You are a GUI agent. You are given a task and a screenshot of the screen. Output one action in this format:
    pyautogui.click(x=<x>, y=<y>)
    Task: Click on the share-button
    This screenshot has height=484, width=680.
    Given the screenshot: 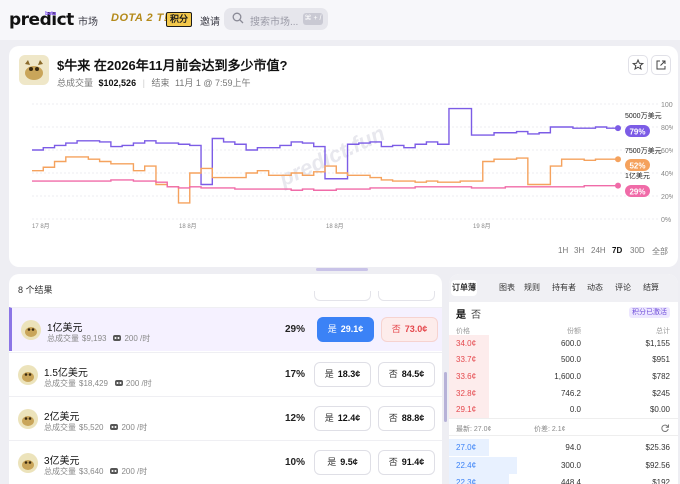 What is the action you would take?
    pyautogui.click(x=661, y=65)
    